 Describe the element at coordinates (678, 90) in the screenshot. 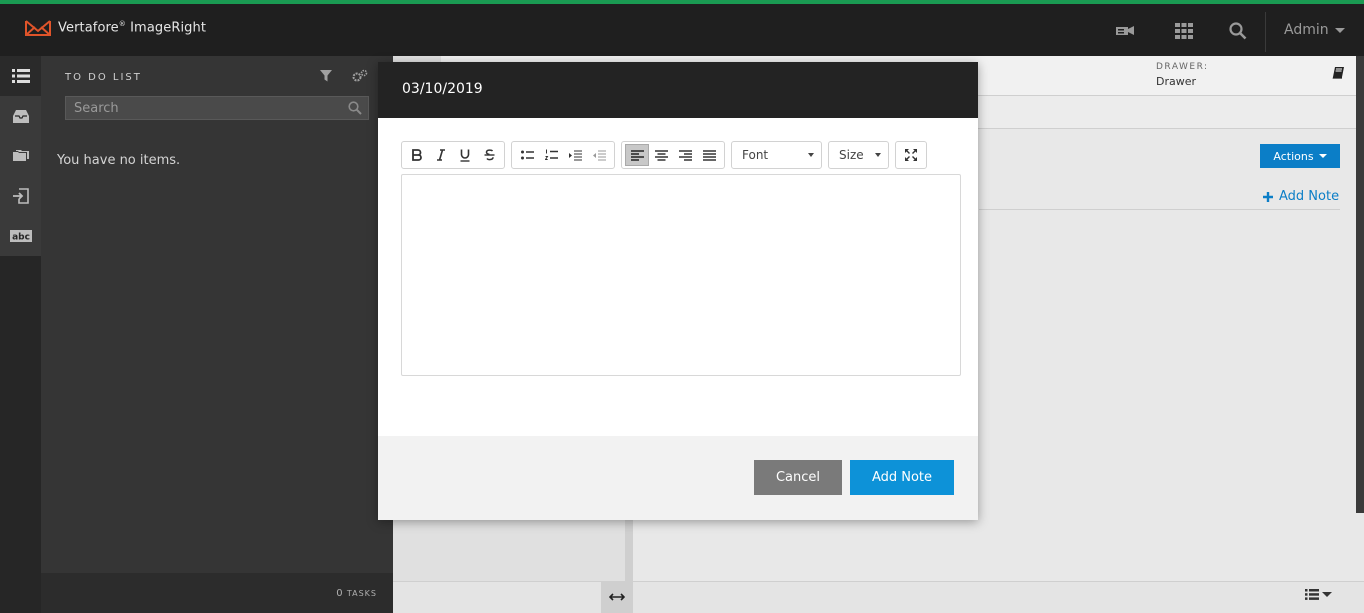

I see `dialog-title: 03/10/2019` at that location.